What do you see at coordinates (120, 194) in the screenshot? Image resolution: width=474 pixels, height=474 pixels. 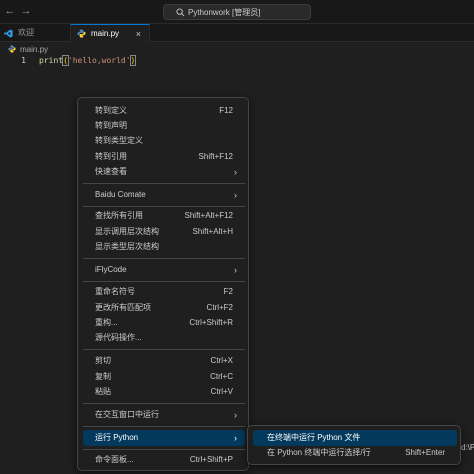 I see `menu-item-label: Baidu Comate` at bounding box center [120, 194].